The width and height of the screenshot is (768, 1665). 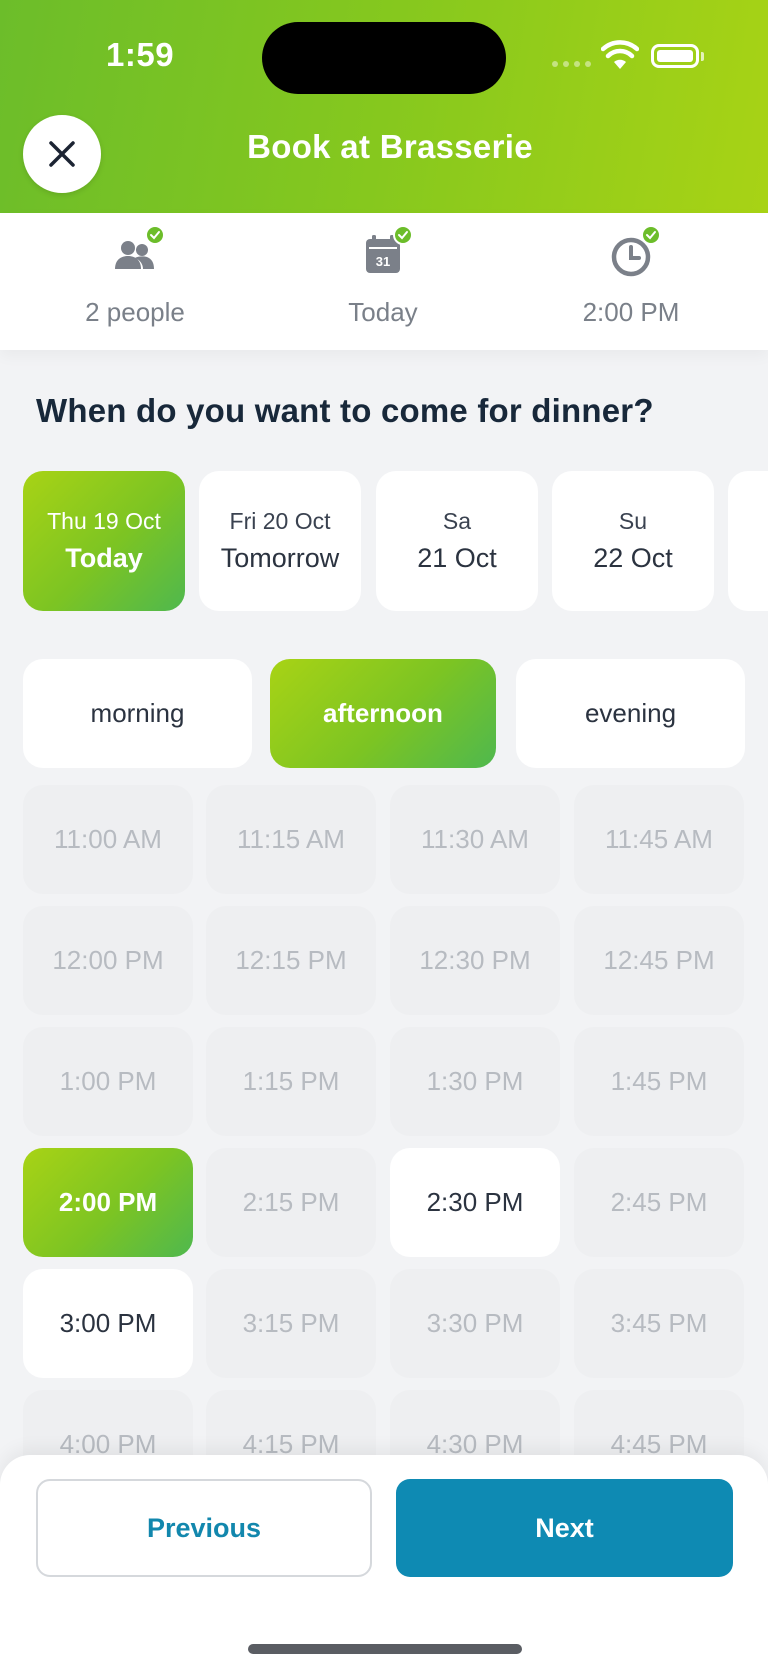 I want to click on home-indicator, so click(x=385, y=1649).